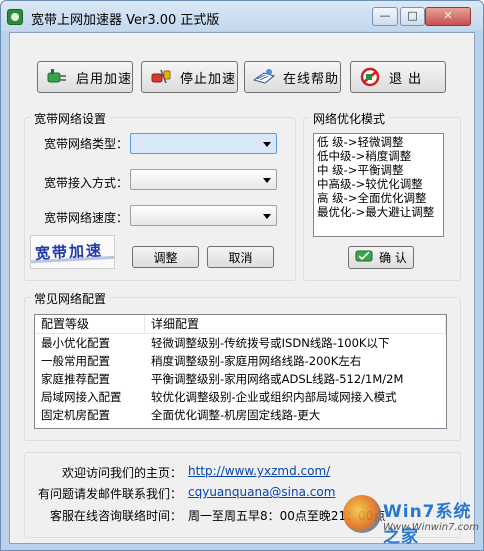 The height and width of the screenshot is (551, 484). Describe the element at coordinates (109, 494) in the screenshot. I see `email-label: 有问题请发邮件联系我们：` at that location.